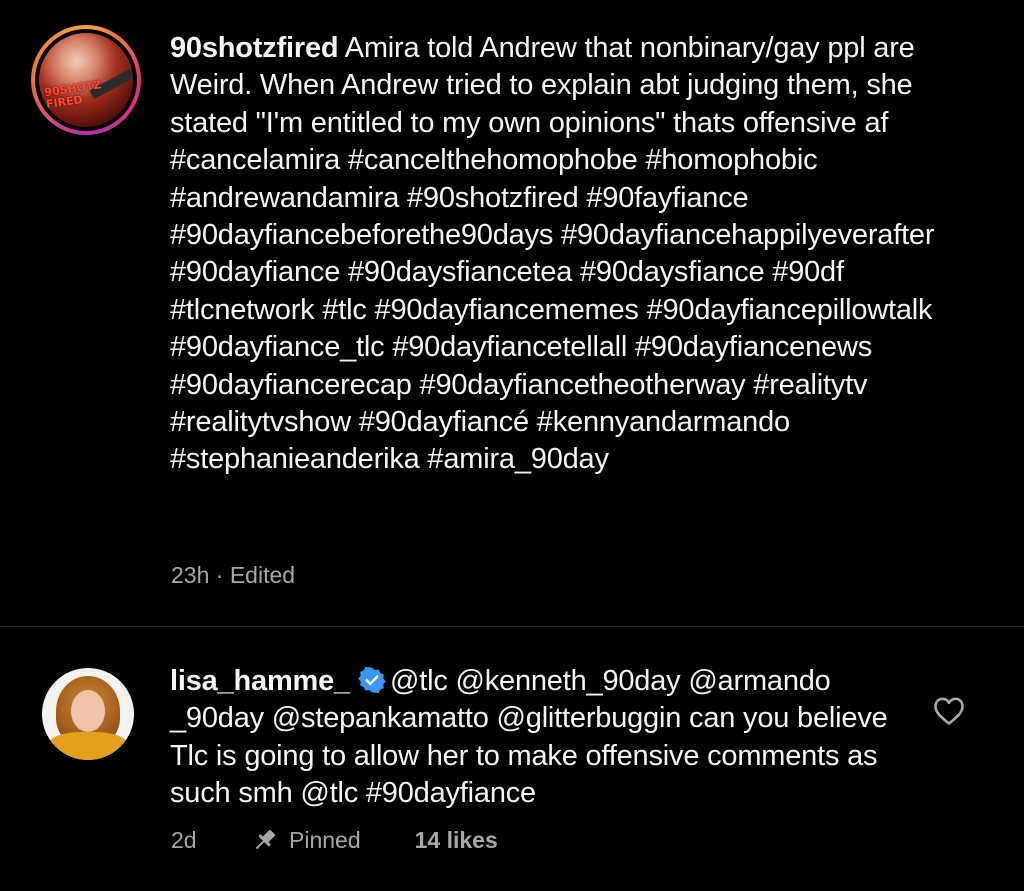 This screenshot has height=891, width=1024. What do you see at coordinates (190, 575) in the screenshot?
I see `post-timestamp: 23h` at bounding box center [190, 575].